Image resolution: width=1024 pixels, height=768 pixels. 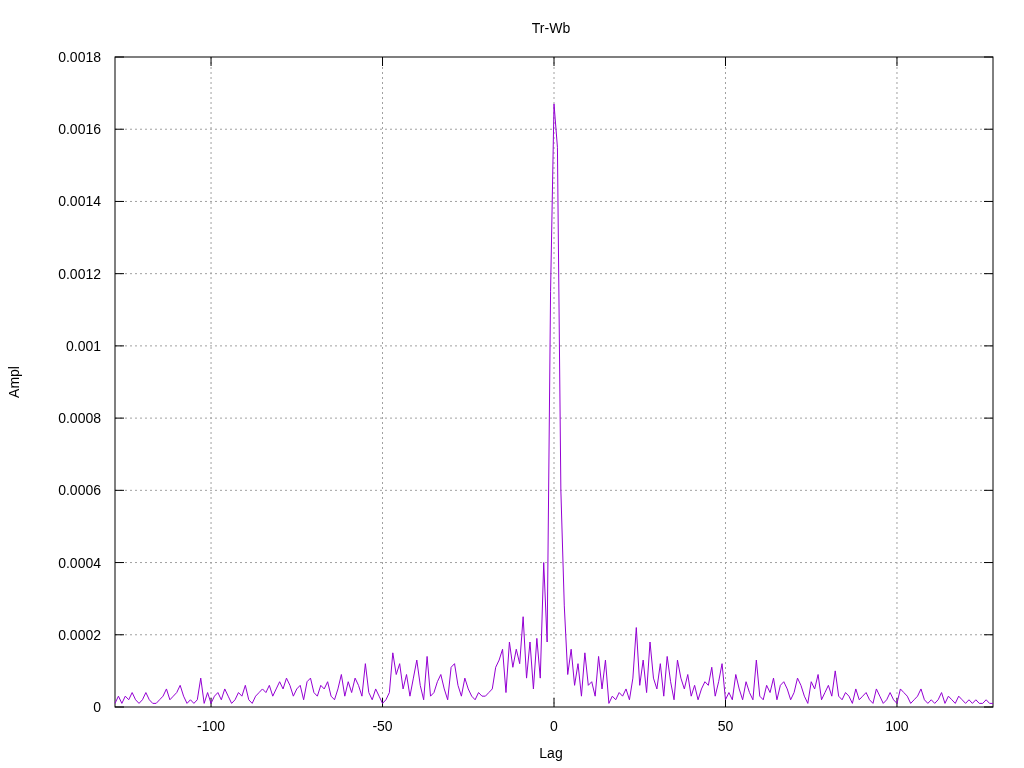 I want to click on y-tick-label: 0.0004, so click(x=79, y=562).